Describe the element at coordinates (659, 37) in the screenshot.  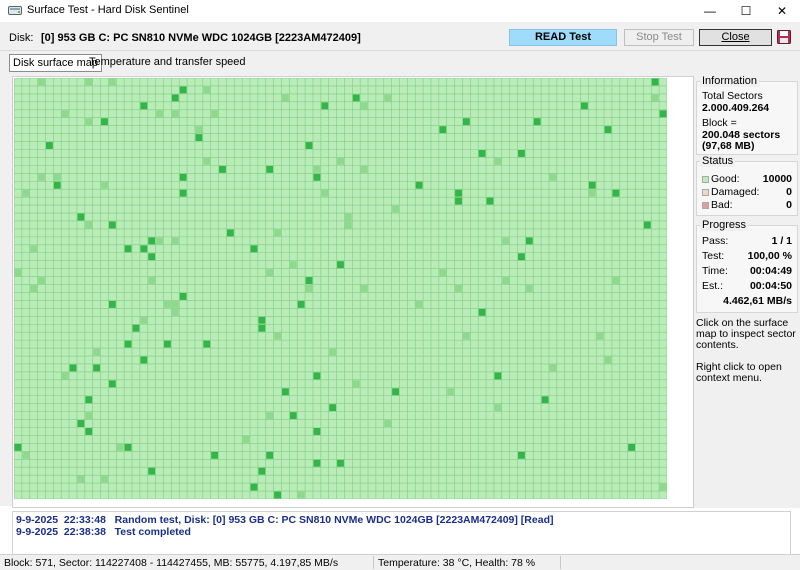
I see `stop-test-button: Stop Test` at that location.